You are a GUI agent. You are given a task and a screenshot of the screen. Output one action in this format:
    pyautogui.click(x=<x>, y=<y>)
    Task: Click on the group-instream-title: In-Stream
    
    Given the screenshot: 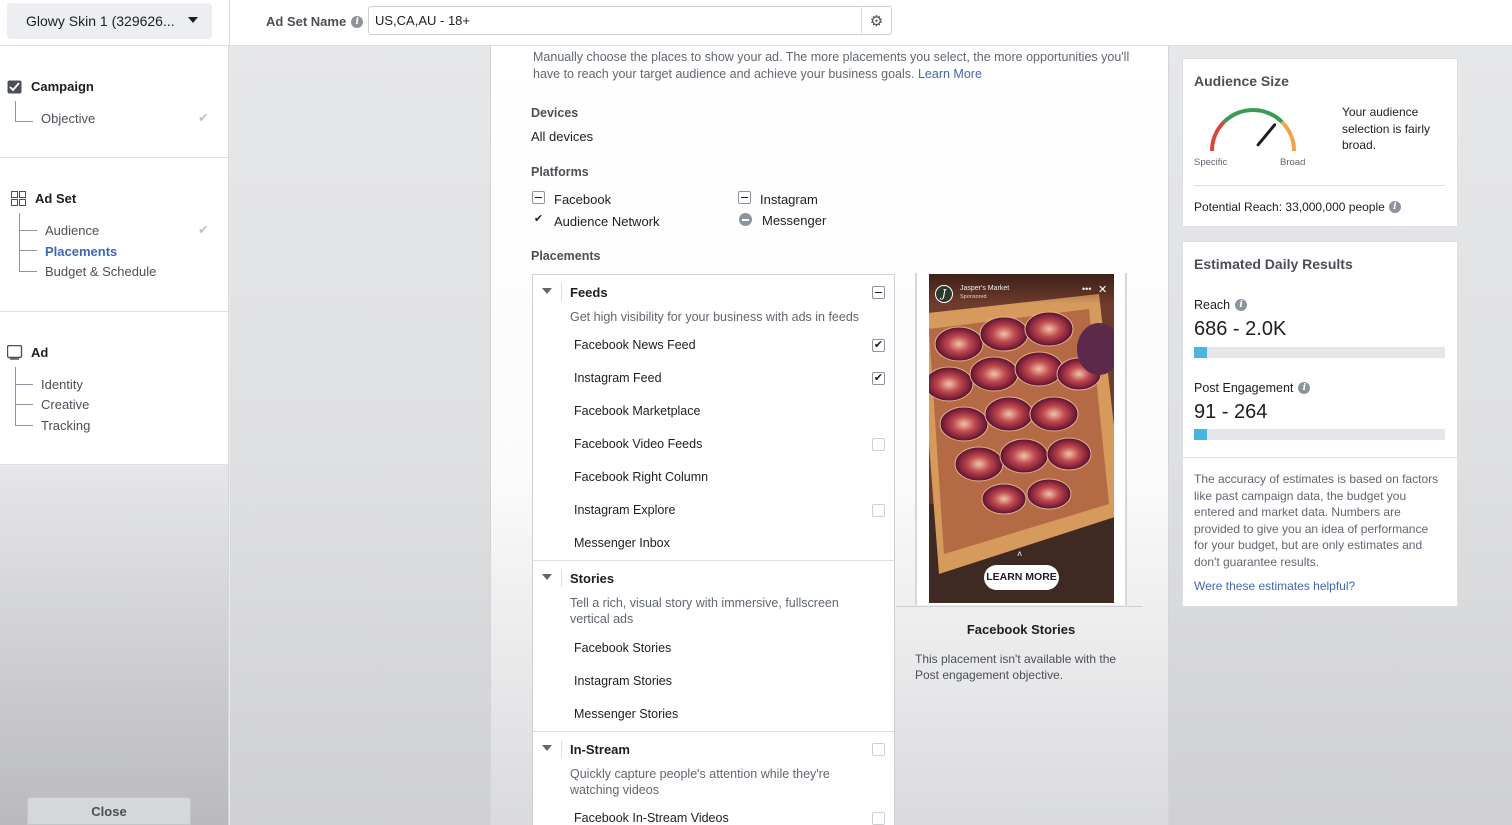 What is the action you would take?
    pyautogui.click(x=600, y=749)
    